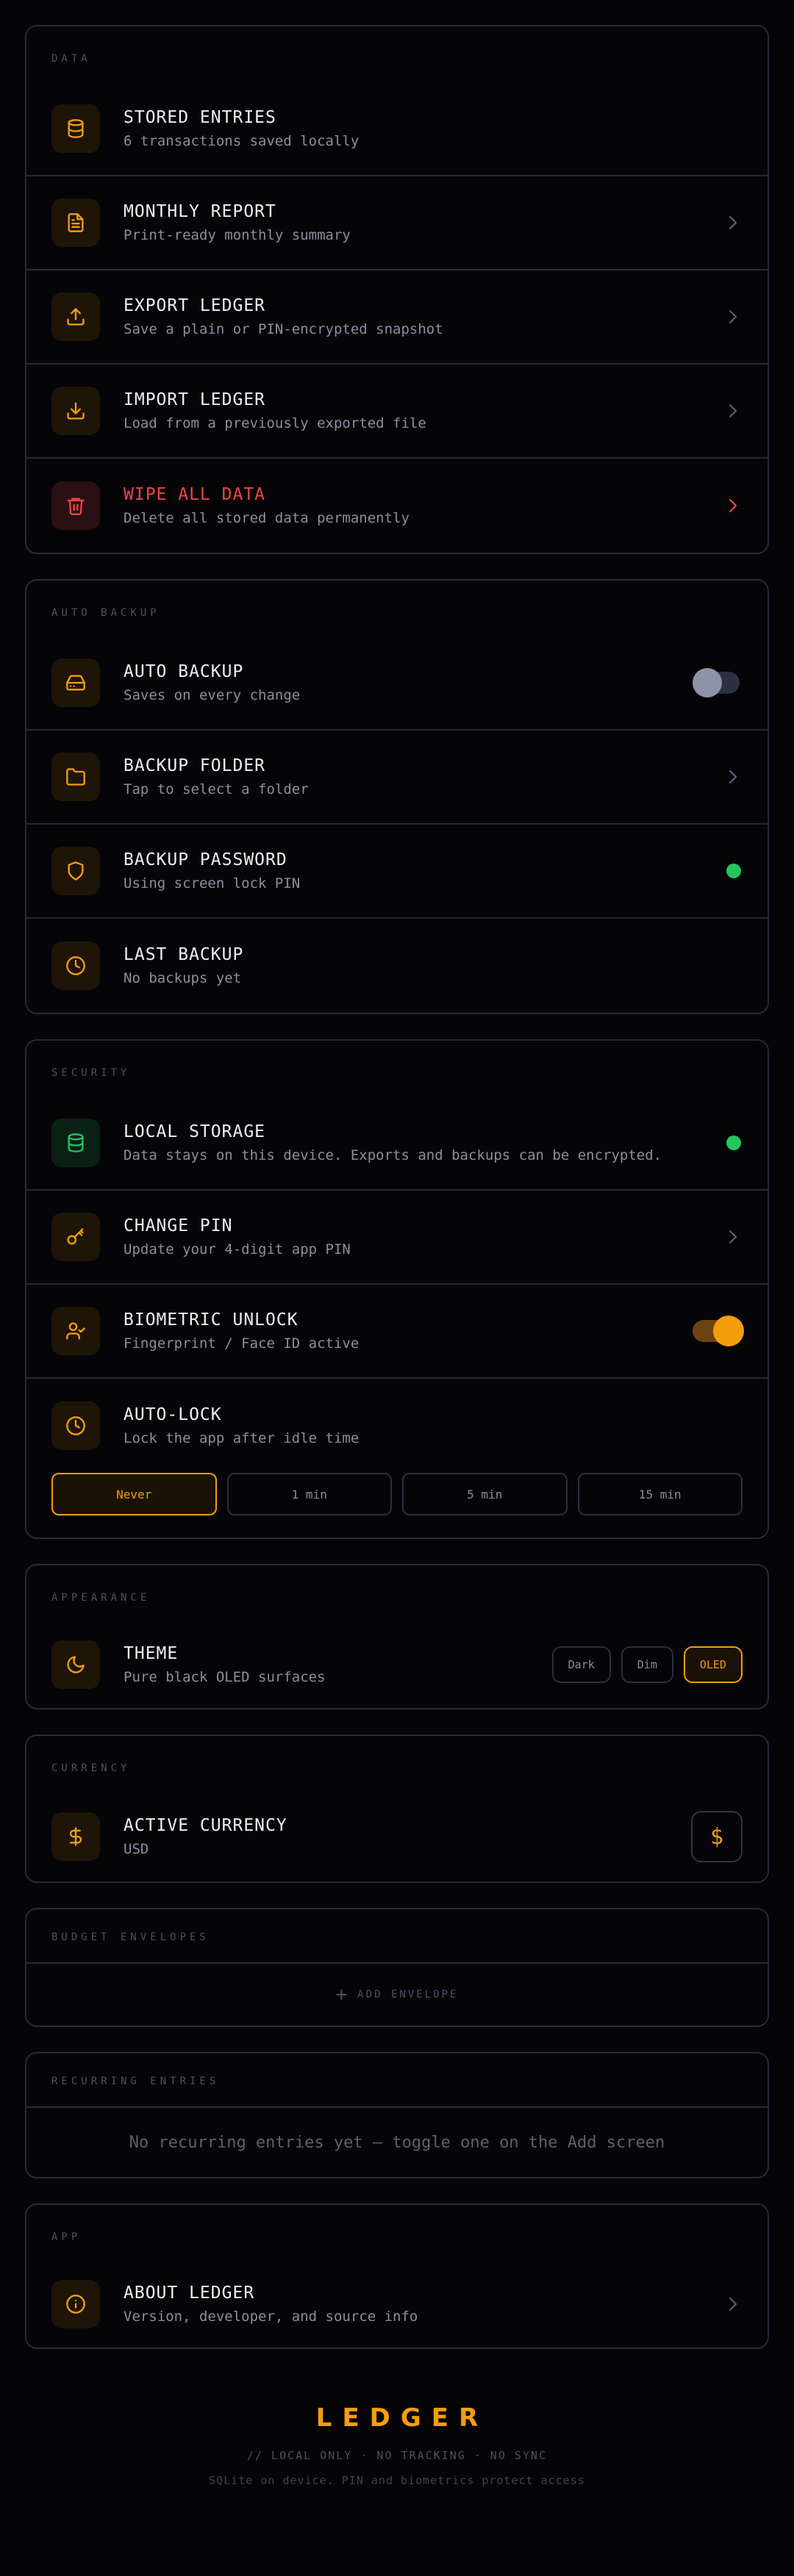  Describe the element at coordinates (237, 1249) in the screenshot. I see `row-subtitle: Update your 4-digit app PIN` at that location.